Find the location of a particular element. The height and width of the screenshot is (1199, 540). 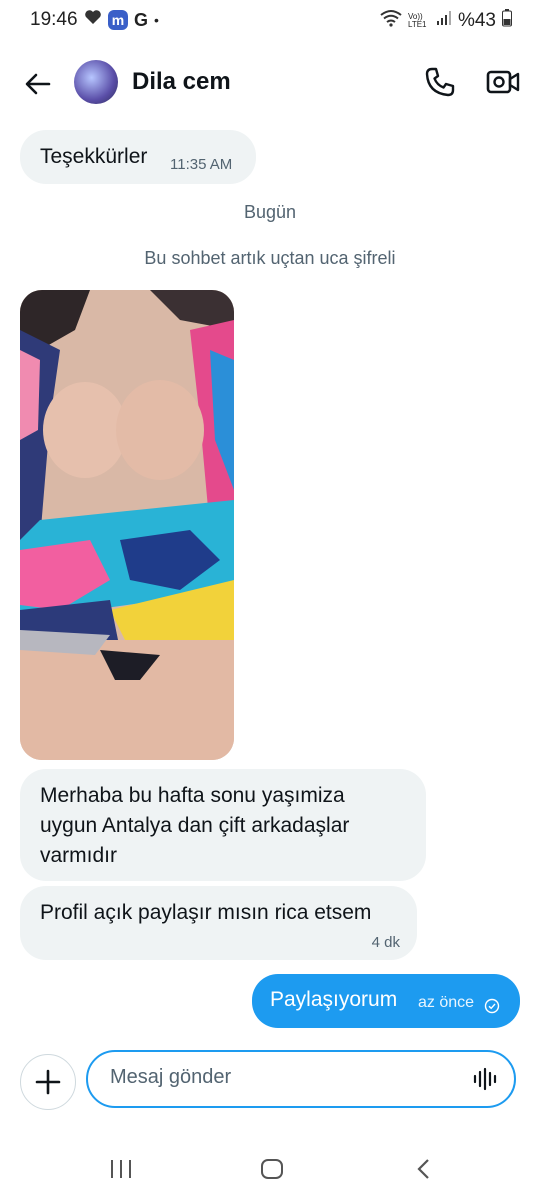

message-text: Paylaşıyorum is located at coordinates (334, 999).